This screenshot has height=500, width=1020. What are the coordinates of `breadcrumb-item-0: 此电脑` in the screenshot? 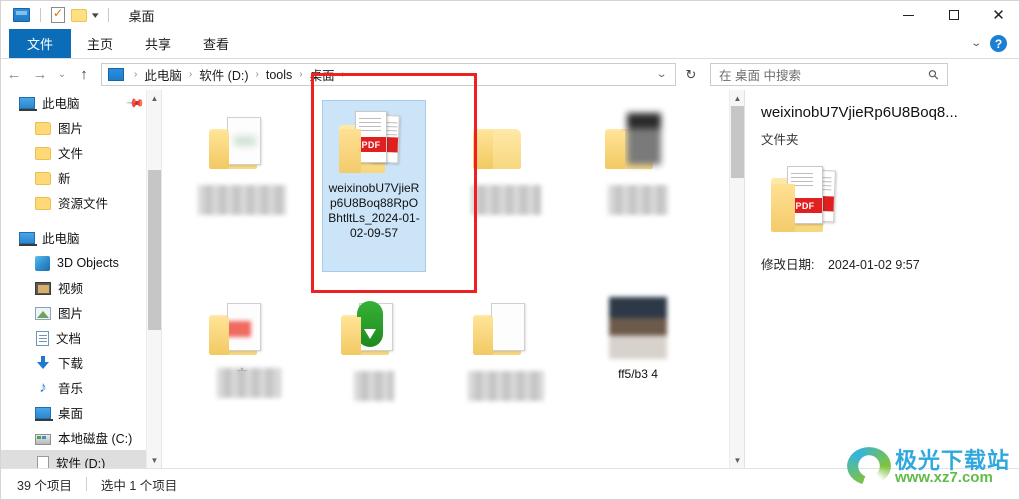 It's located at (163, 74).